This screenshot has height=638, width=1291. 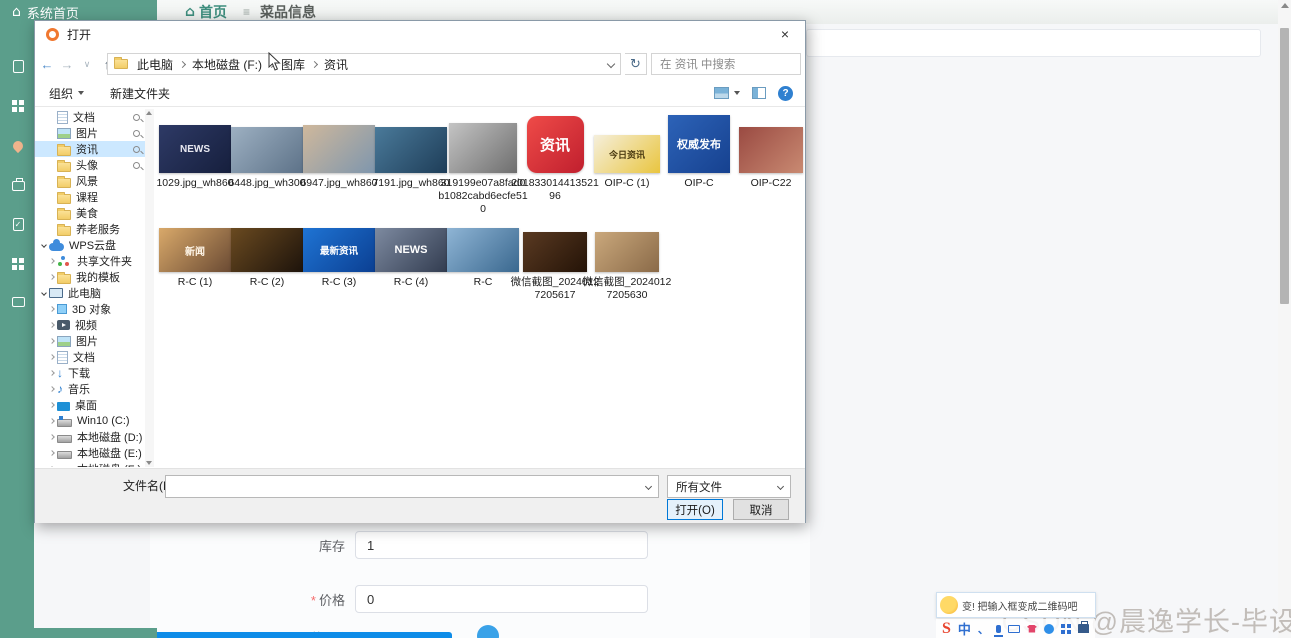 What do you see at coordinates (18, 302) in the screenshot?
I see `card-icon` at bounding box center [18, 302].